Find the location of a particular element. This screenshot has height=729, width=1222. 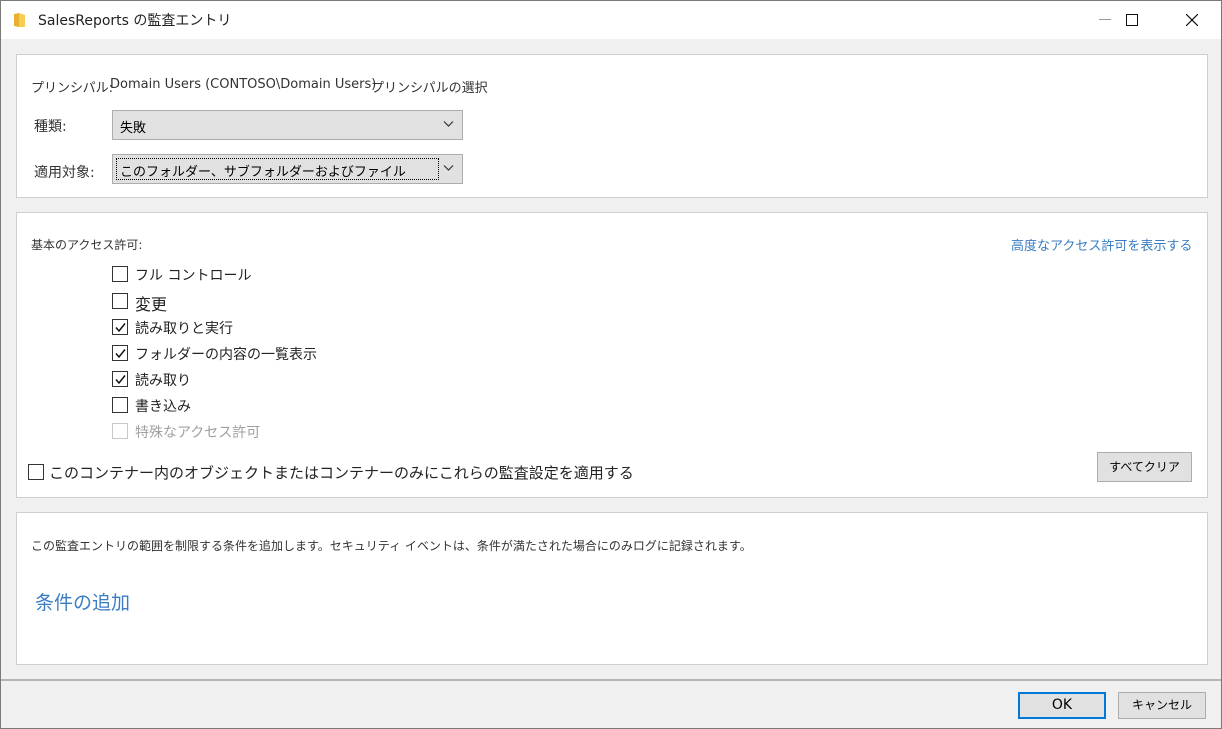

folder-icon is located at coordinates (19, 20).